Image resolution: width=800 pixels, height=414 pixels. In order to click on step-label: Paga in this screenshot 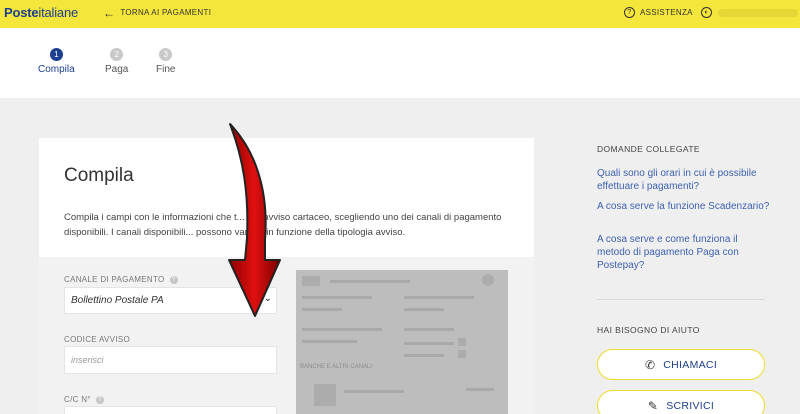, I will do `click(117, 69)`.